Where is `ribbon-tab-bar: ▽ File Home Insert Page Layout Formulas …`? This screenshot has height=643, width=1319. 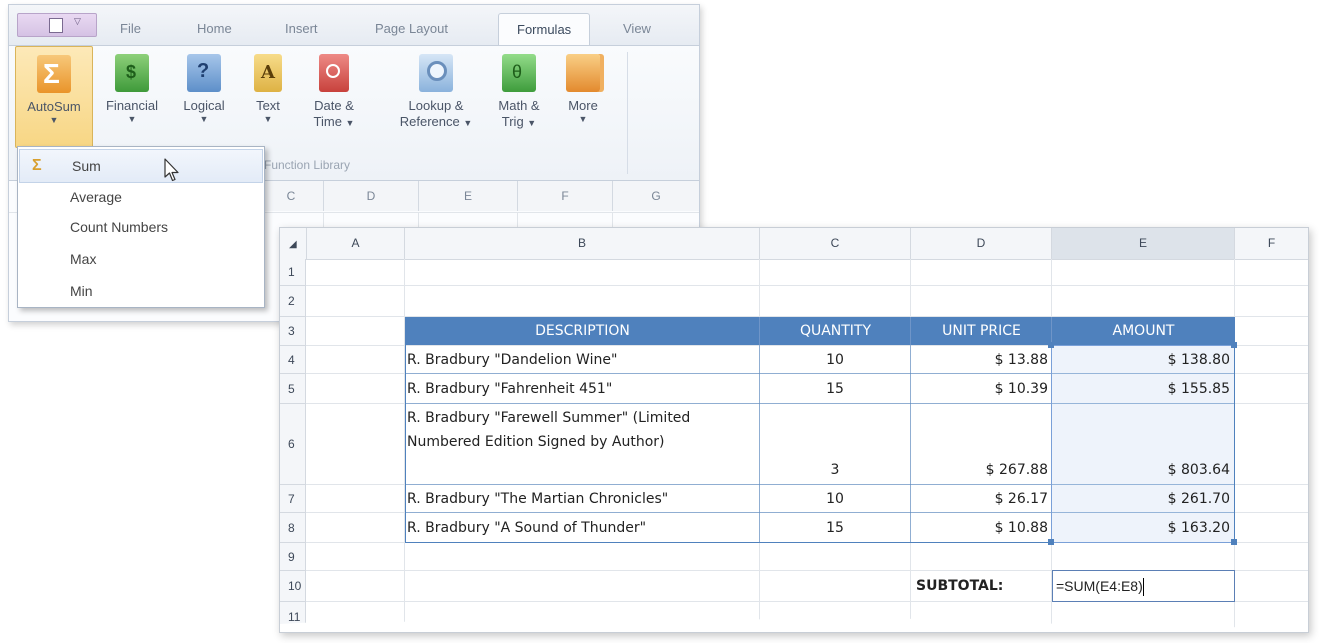
ribbon-tab-bar: ▽ File Home Insert Page Layout Formulas … is located at coordinates (354, 25).